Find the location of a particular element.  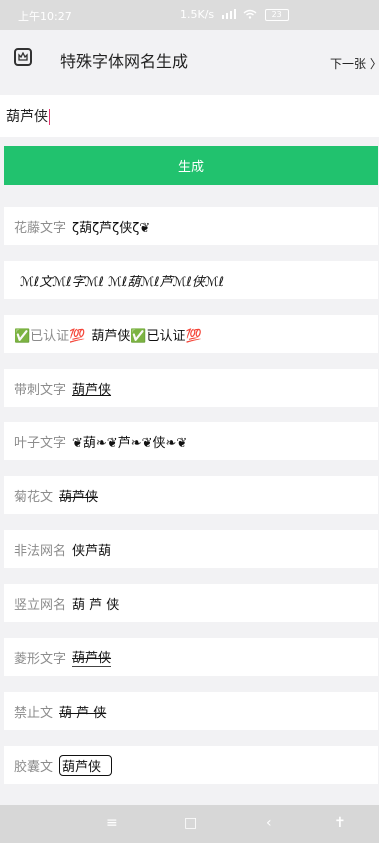

accessibility-icon: ✝ is located at coordinates (340, 823).